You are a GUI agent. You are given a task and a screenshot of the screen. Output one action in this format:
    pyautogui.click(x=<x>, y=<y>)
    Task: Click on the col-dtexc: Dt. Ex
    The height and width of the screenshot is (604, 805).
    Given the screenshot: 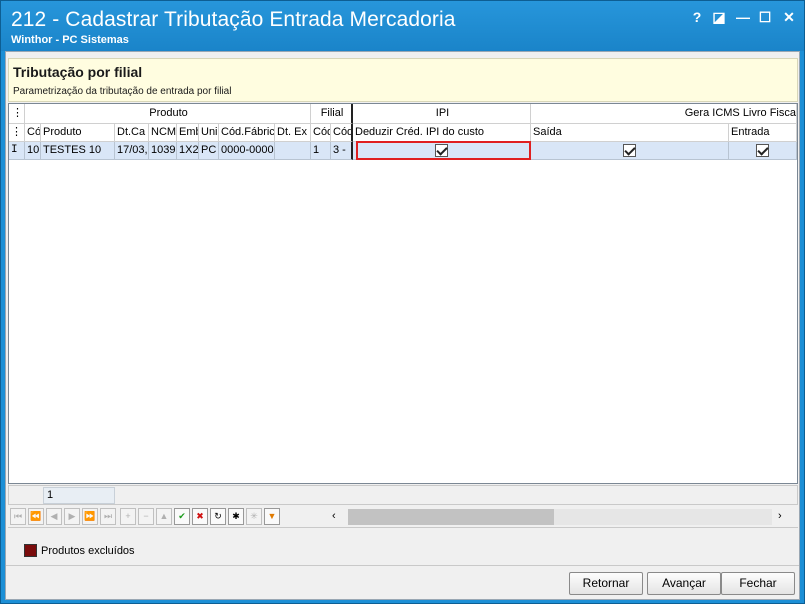 What is the action you would take?
    pyautogui.click(x=293, y=133)
    